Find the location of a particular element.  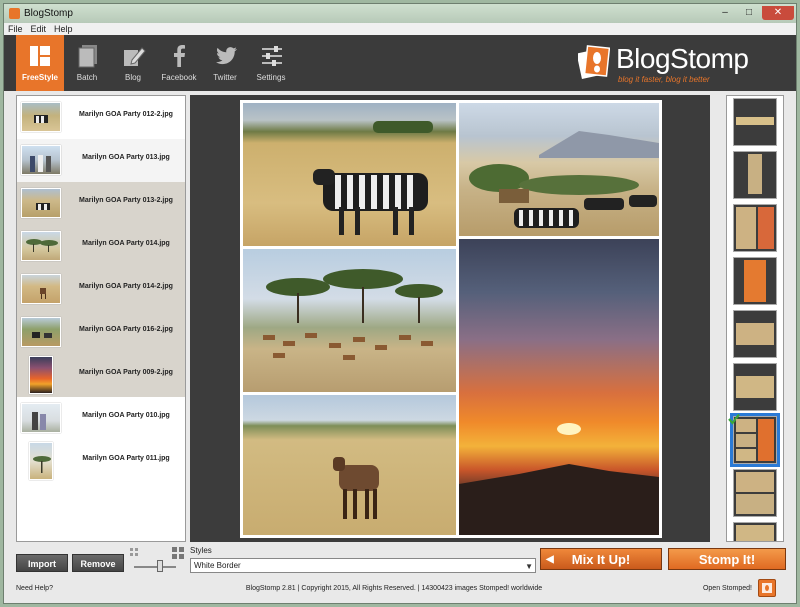

layout-option-selected is located at coordinates (754, 440).